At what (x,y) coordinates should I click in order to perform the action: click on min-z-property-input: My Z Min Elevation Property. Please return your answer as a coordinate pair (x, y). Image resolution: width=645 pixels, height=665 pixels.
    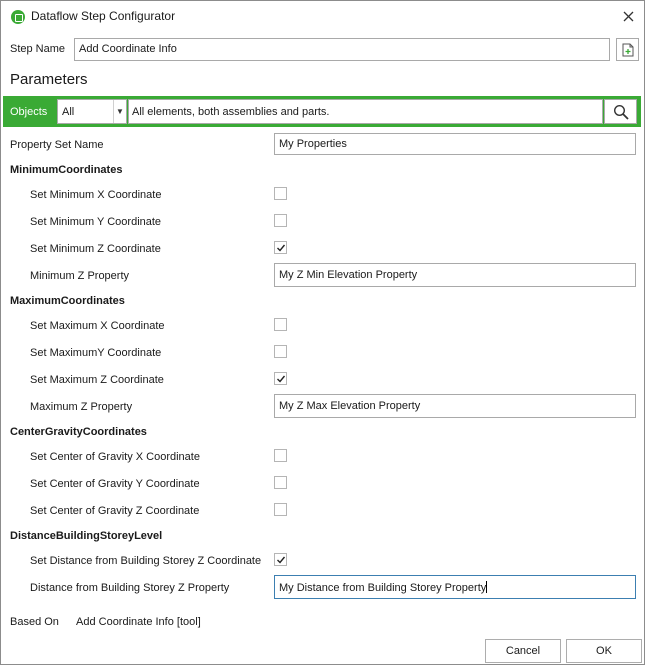
    Looking at the image, I should click on (455, 275).